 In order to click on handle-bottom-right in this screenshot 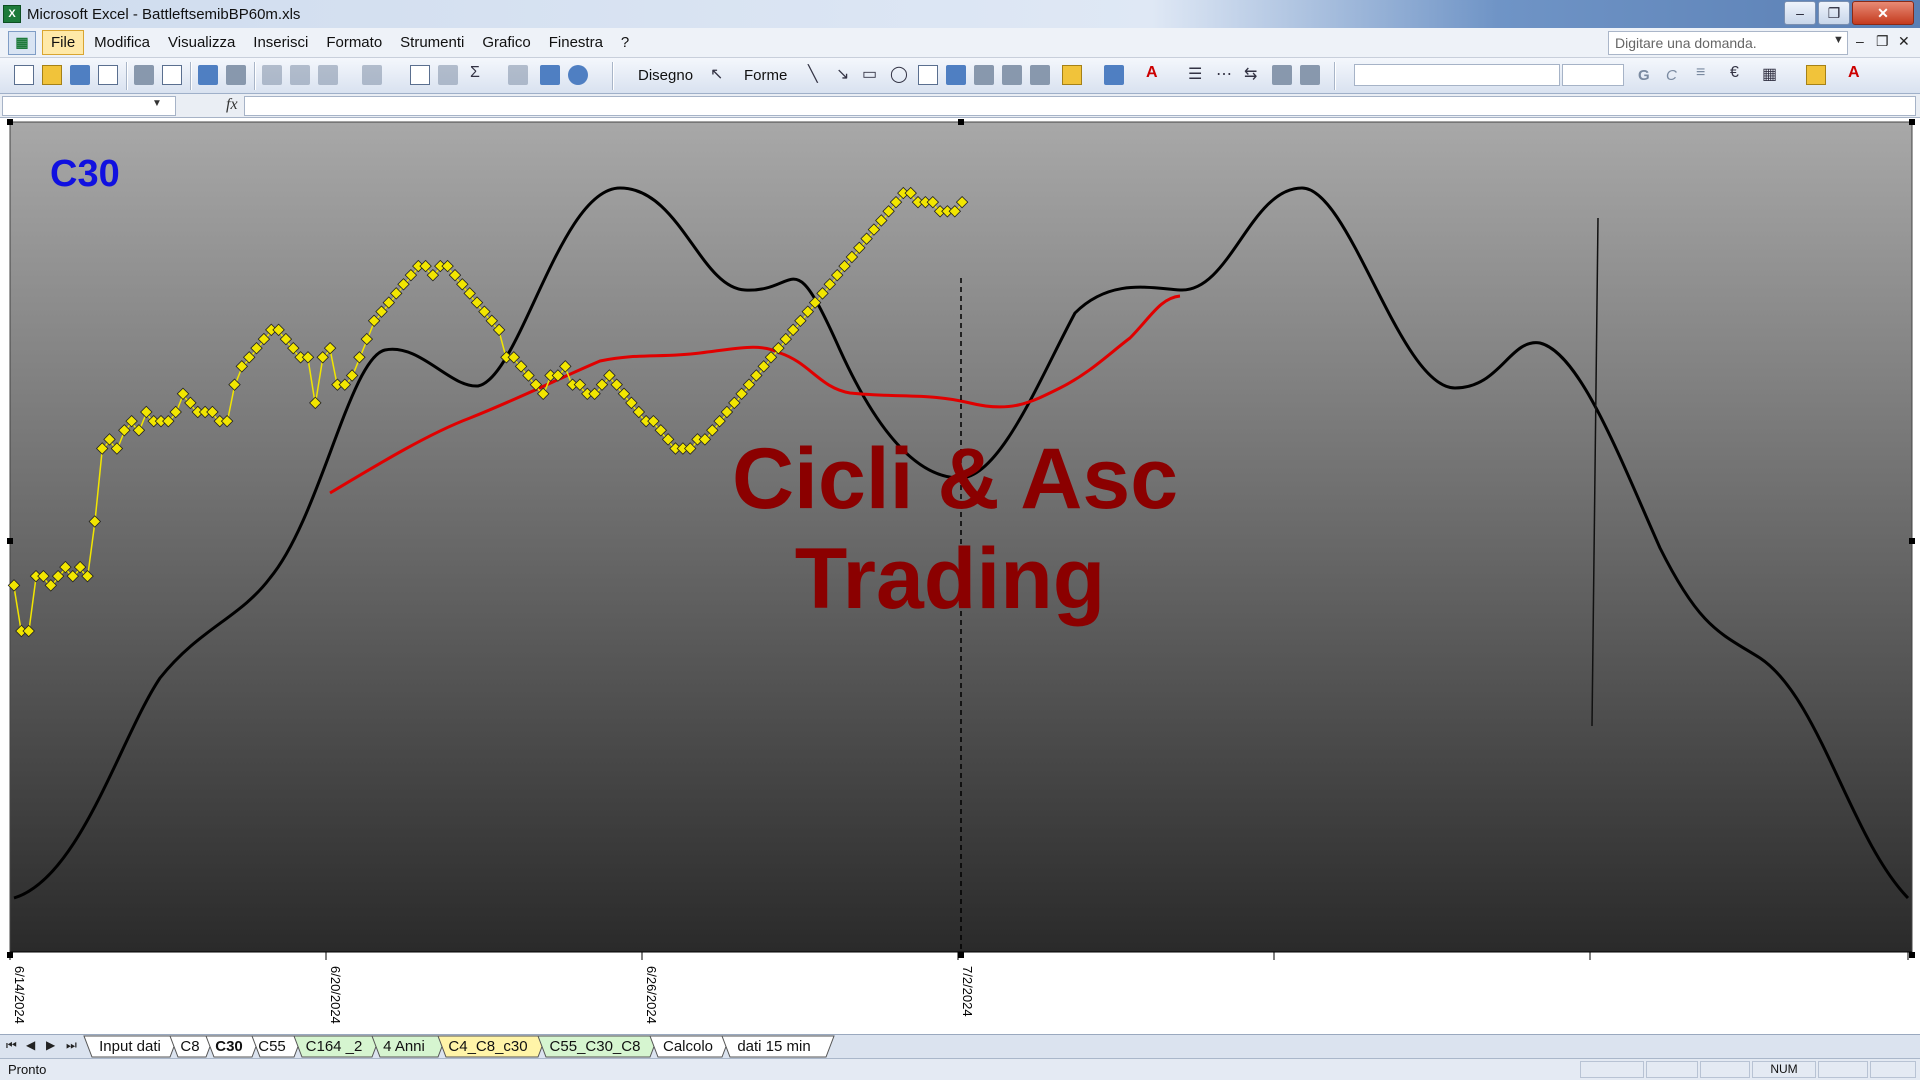, I will do `click(1912, 955)`.